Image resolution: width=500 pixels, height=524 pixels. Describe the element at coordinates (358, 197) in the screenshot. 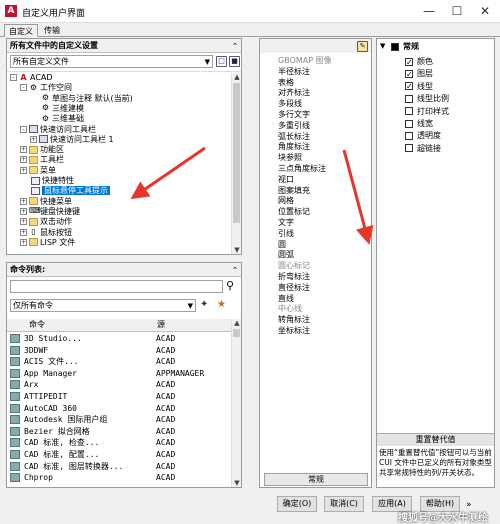

I see `red-arrow-right` at that location.